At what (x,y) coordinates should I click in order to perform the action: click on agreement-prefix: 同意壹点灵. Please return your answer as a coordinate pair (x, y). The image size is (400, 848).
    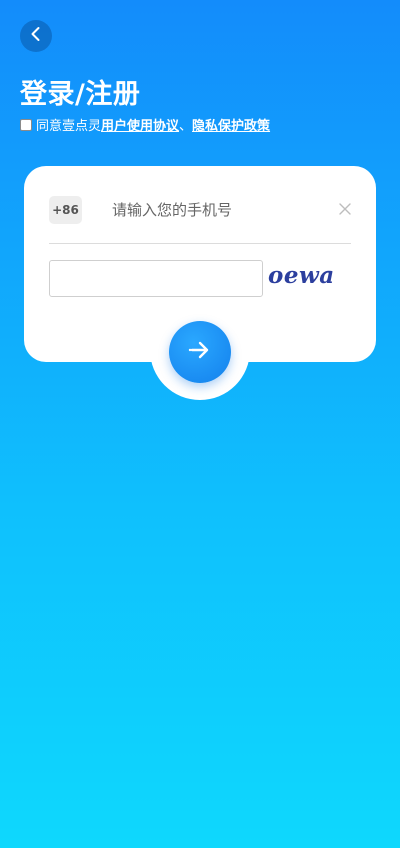
    Looking at the image, I should click on (69, 126).